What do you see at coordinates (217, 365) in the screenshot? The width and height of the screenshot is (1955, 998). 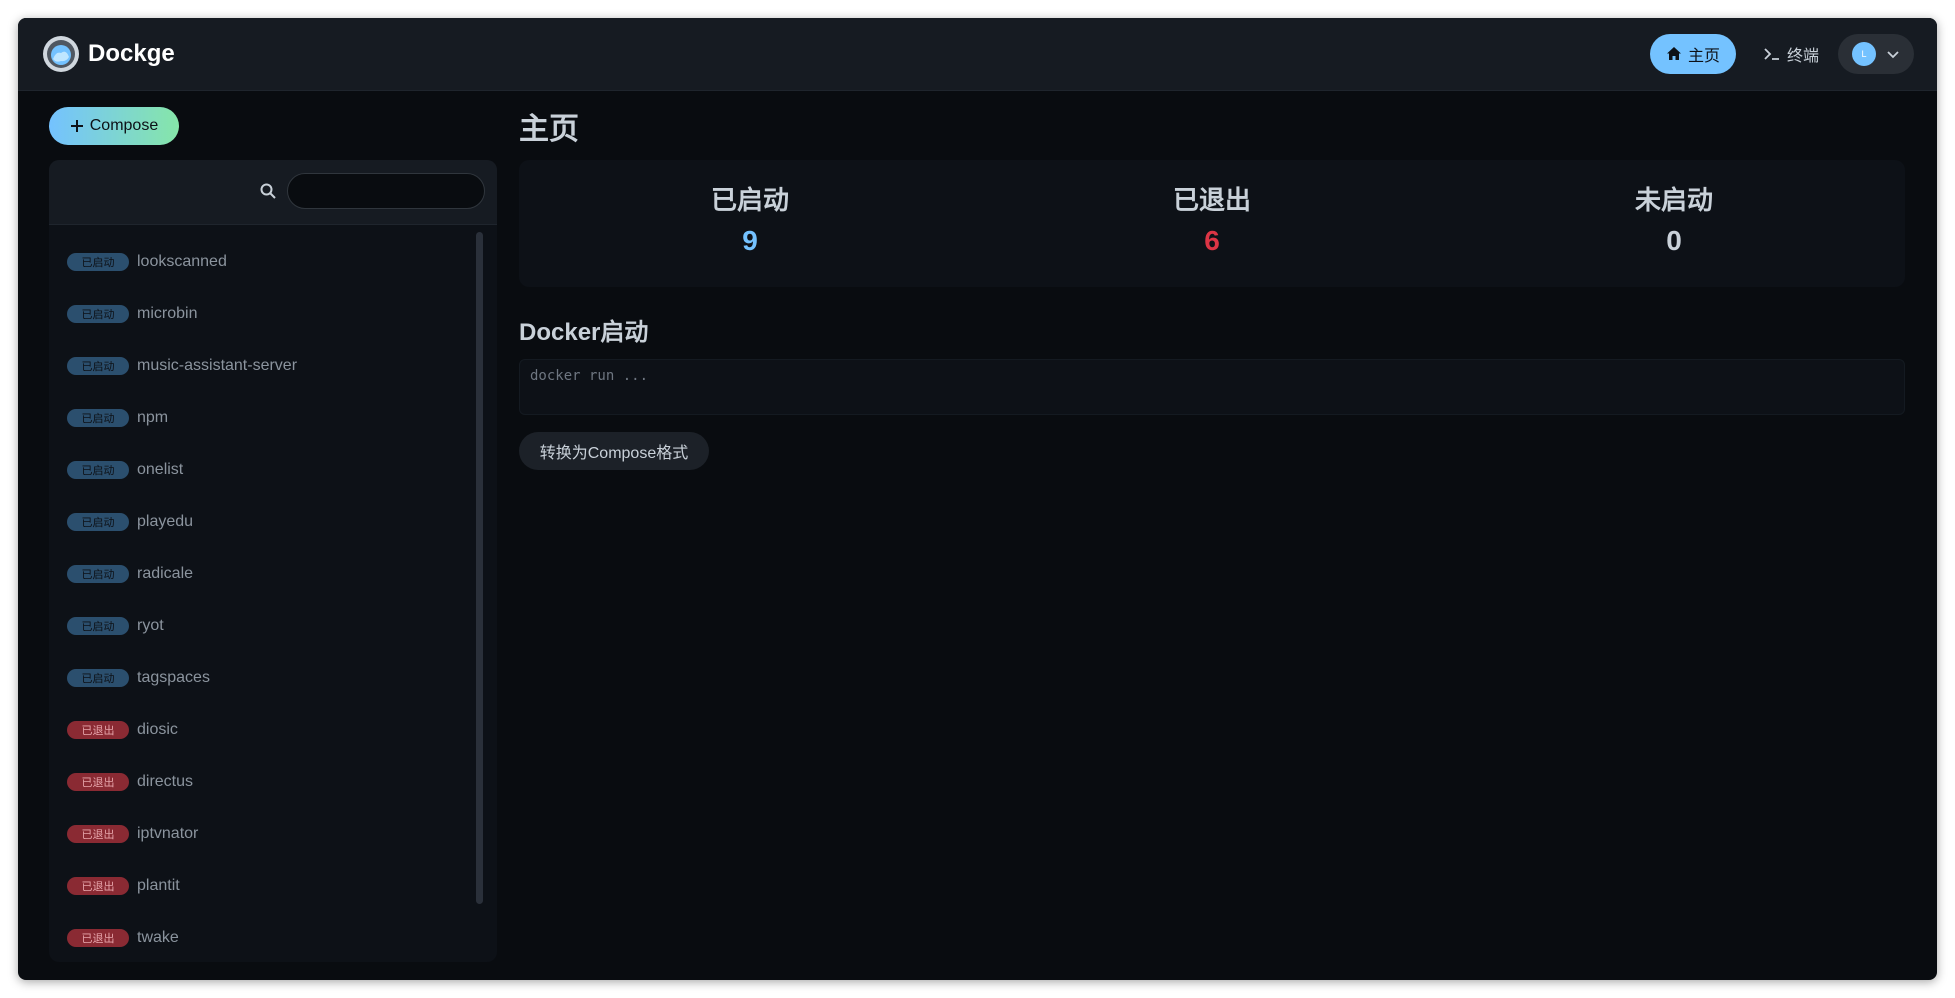 I see `stack-name: music-assistant-server` at bounding box center [217, 365].